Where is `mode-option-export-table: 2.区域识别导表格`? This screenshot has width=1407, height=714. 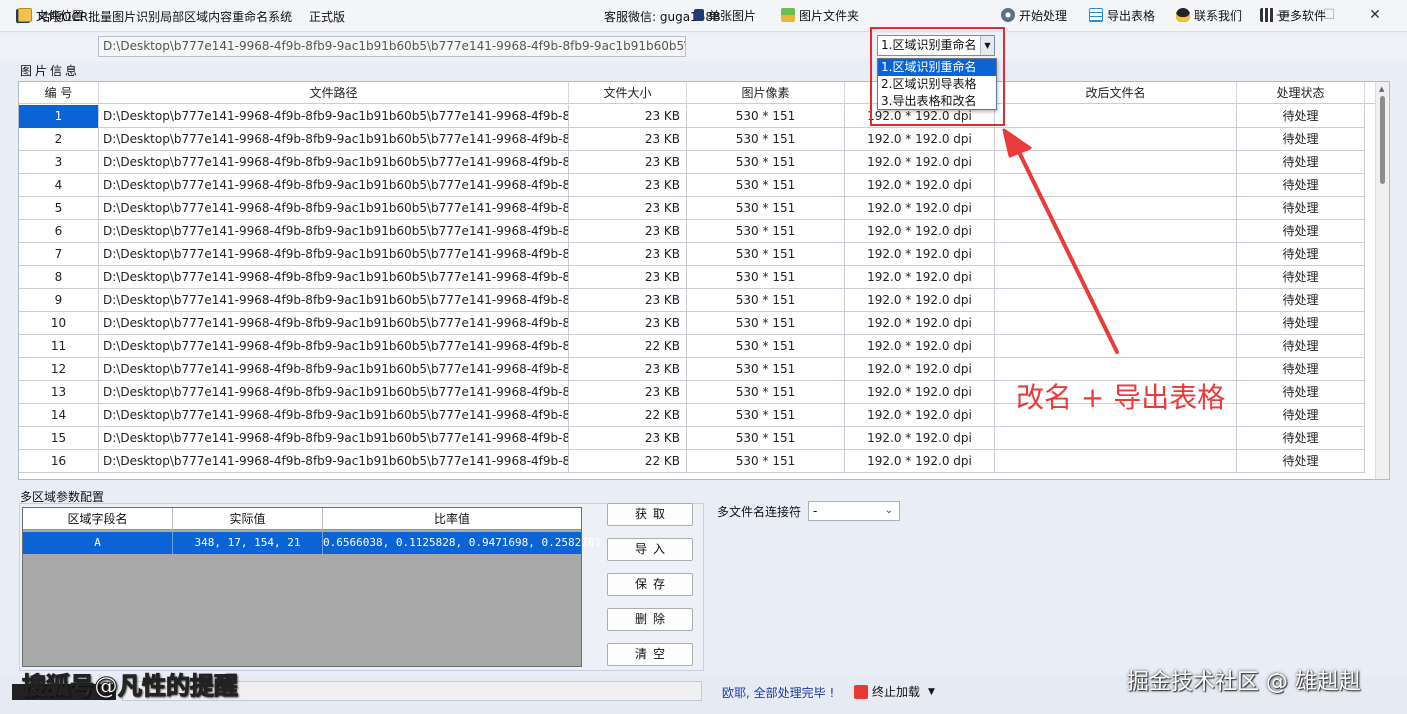
mode-option-export-table: 2.区域识别导表格 is located at coordinates (937, 84).